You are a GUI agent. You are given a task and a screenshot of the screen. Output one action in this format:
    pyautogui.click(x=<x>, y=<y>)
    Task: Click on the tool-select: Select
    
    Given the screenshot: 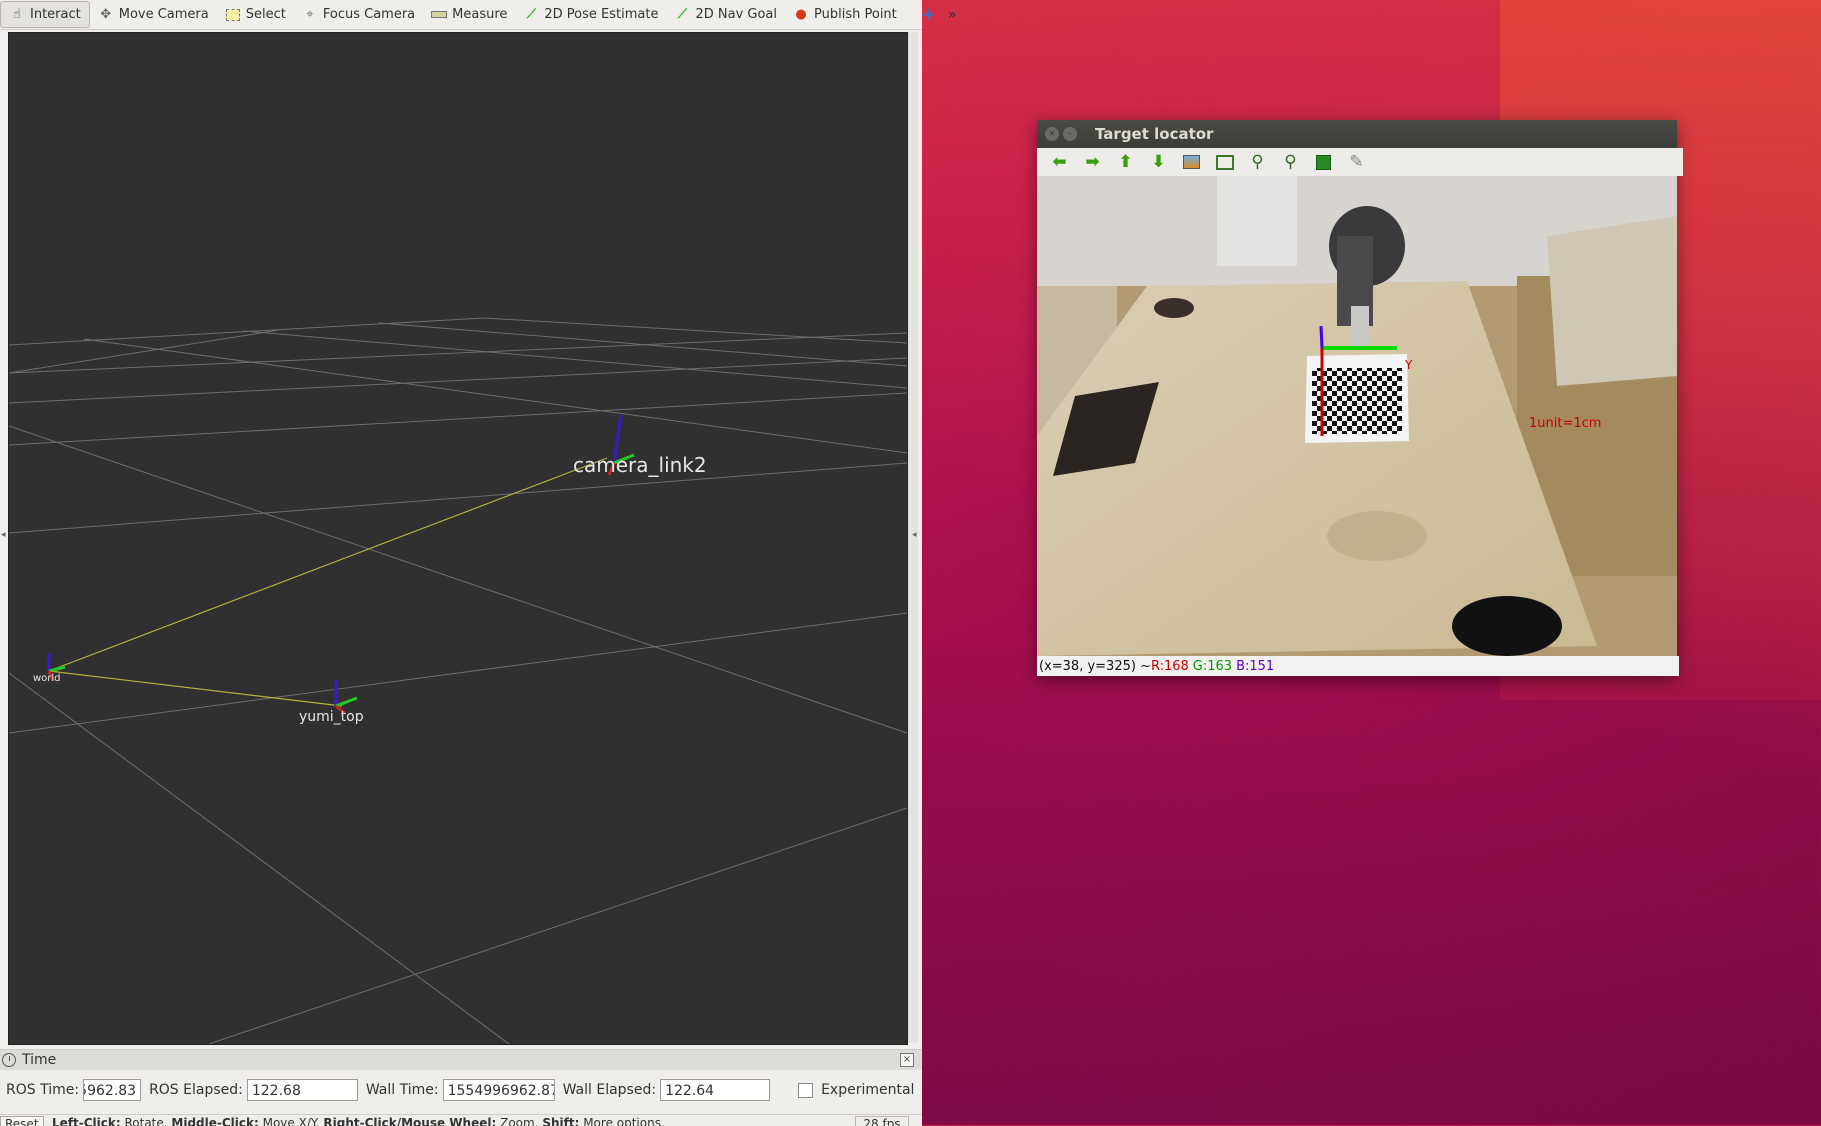 What is the action you would take?
    pyautogui.click(x=255, y=14)
    